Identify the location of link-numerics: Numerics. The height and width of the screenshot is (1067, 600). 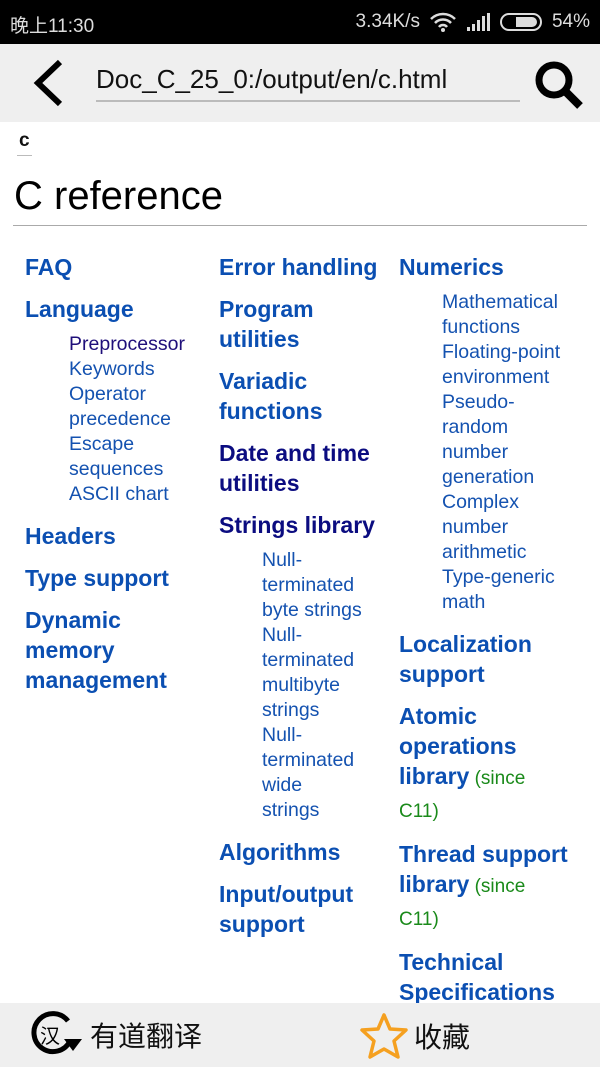
(483, 267).